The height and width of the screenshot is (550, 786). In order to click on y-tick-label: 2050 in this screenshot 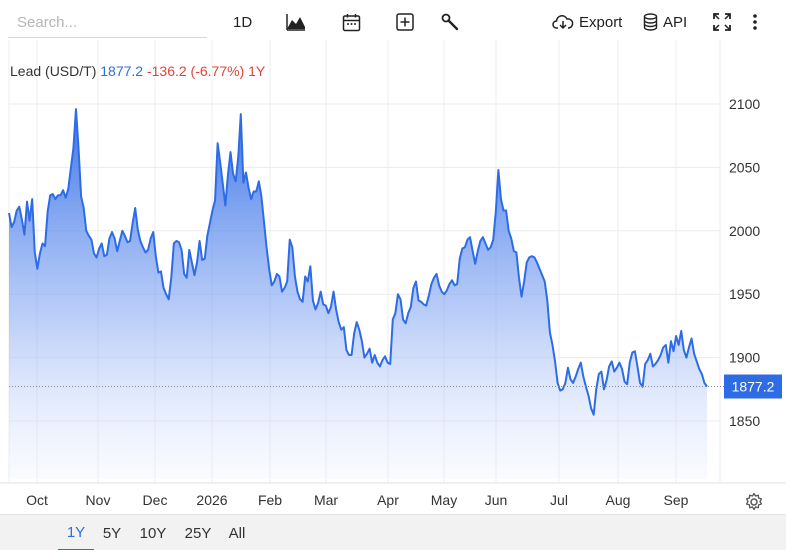, I will do `click(744, 167)`.